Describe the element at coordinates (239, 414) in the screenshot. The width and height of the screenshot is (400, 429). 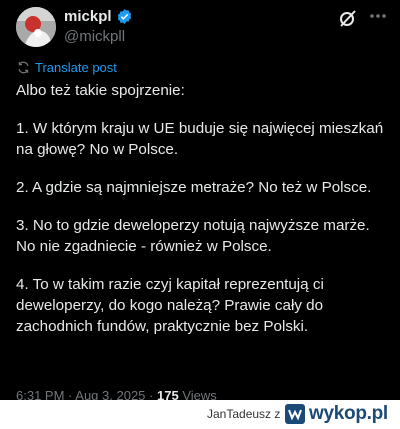
I see `footer-username: JanTadeusz` at that location.